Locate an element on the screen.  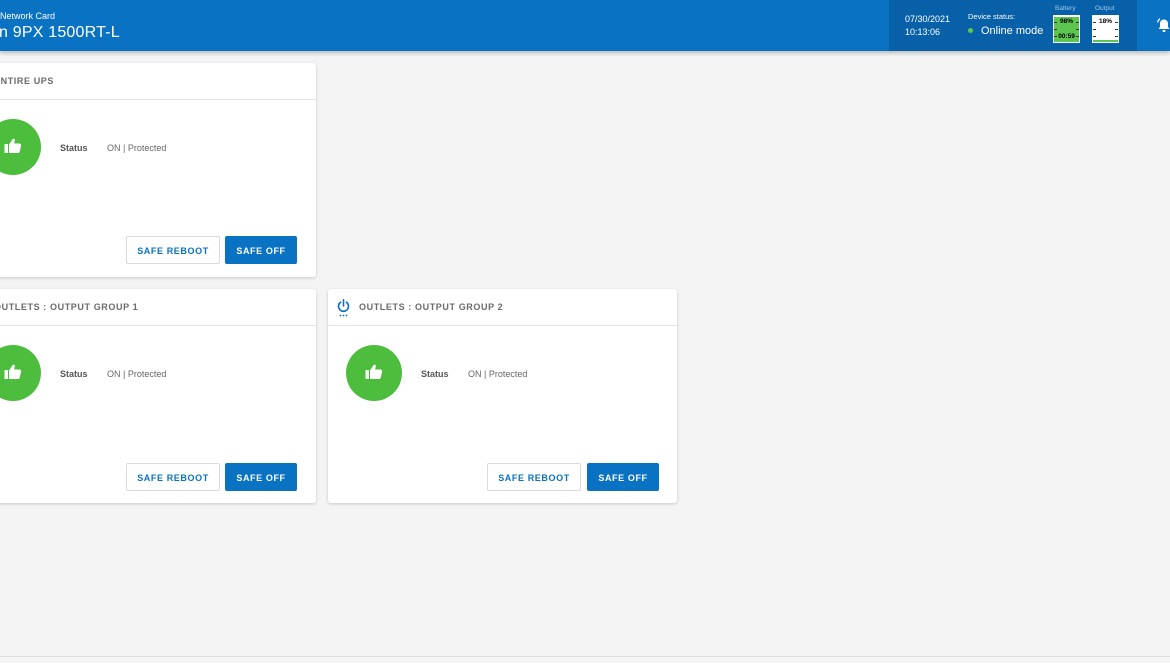
output-baseline is located at coordinates (1105, 41).